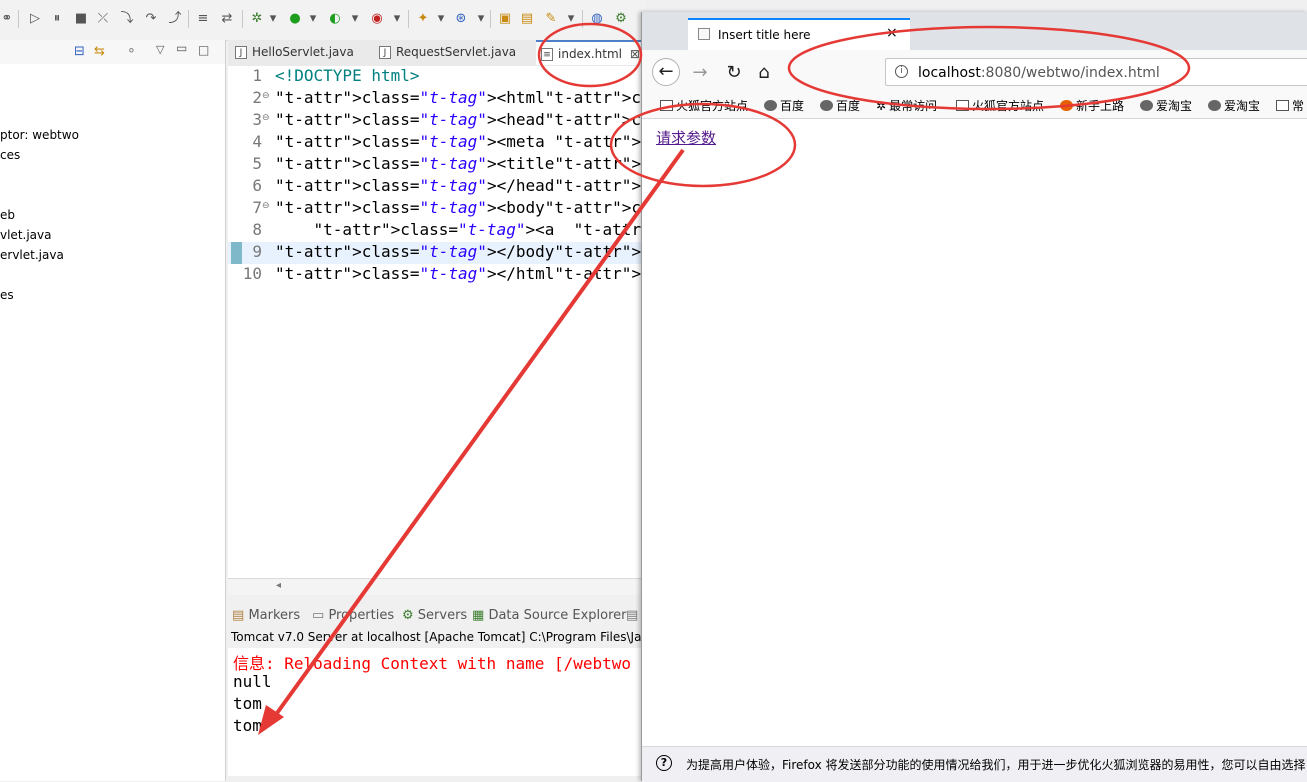 The image size is (1307, 782). What do you see at coordinates (445, 52) in the screenshot?
I see `tab-requestservlet: J RequestServlet.java` at bounding box center [445, 52].